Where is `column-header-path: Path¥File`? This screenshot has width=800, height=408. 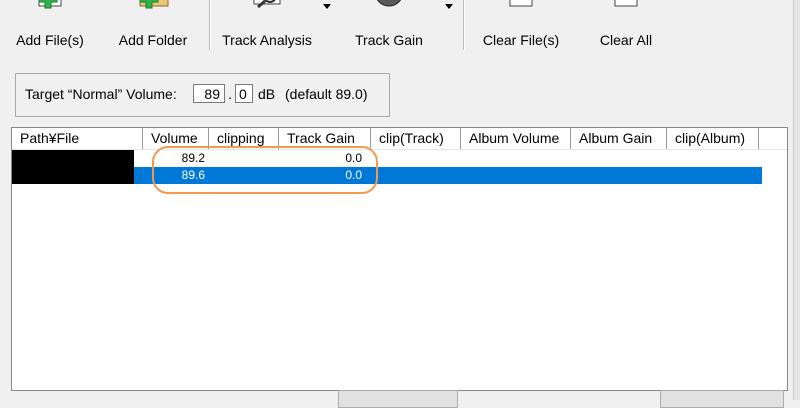 column-header-path: Path¥File is located at coordinates (77, 138).